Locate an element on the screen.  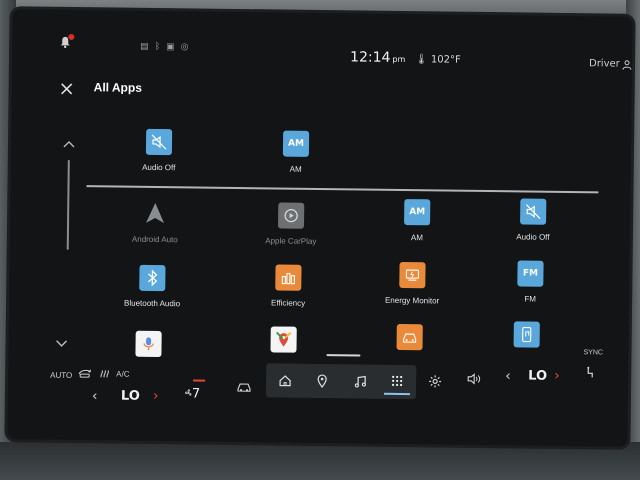
favorite-am: AM AM is located at coordinates (296, 152).